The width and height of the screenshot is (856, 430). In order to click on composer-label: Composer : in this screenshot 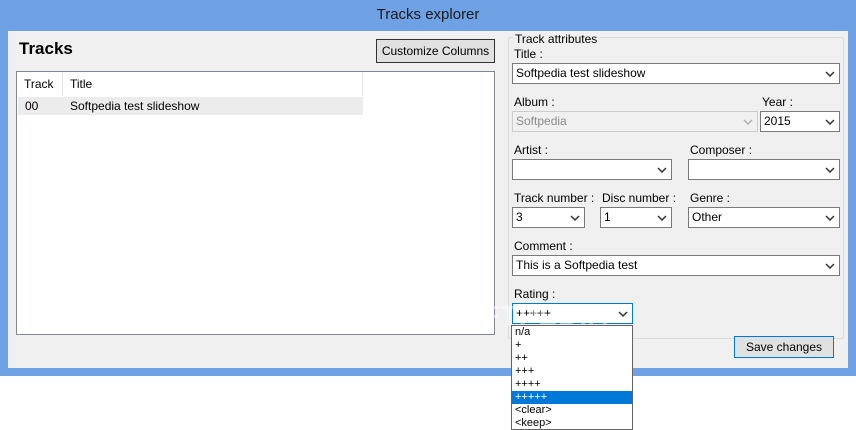, I will do `click(721, 150)`.